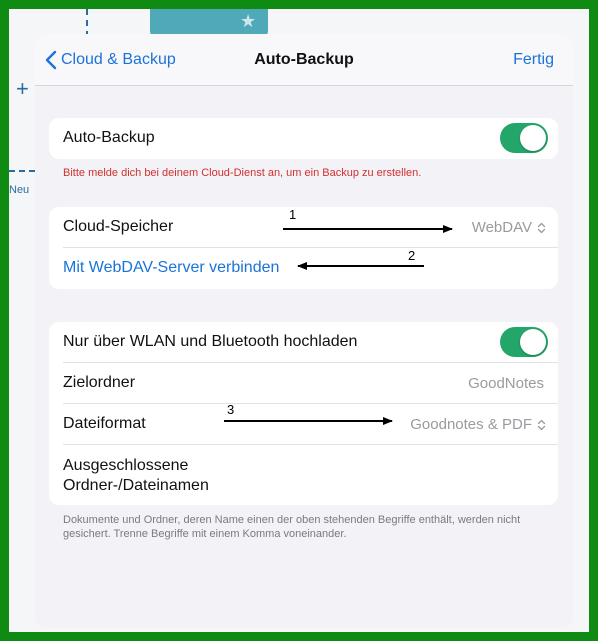  I want to click on auto-backup-toggle, so click(524, 138).